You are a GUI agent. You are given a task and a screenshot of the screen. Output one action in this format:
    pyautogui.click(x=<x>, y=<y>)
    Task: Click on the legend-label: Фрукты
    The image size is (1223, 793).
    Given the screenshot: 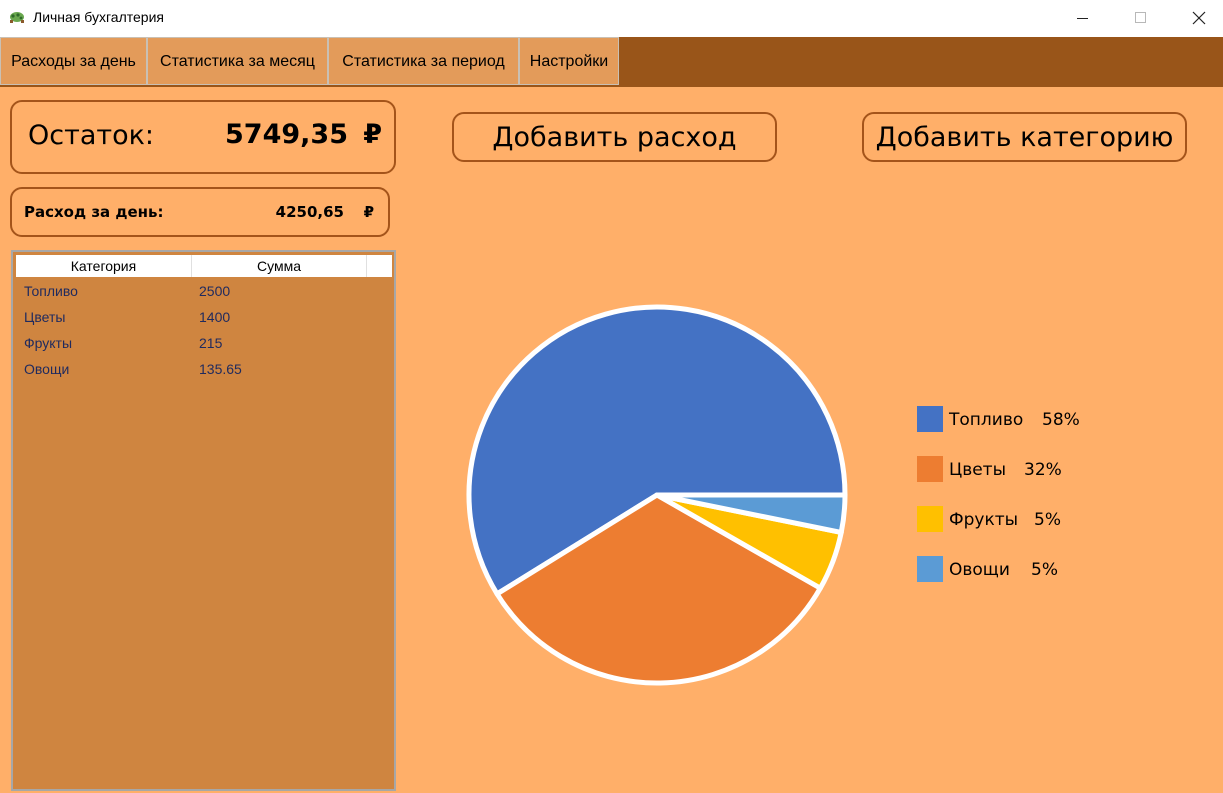 What is the action you would take?
    pyautogui.click(x=984, y=520)
    